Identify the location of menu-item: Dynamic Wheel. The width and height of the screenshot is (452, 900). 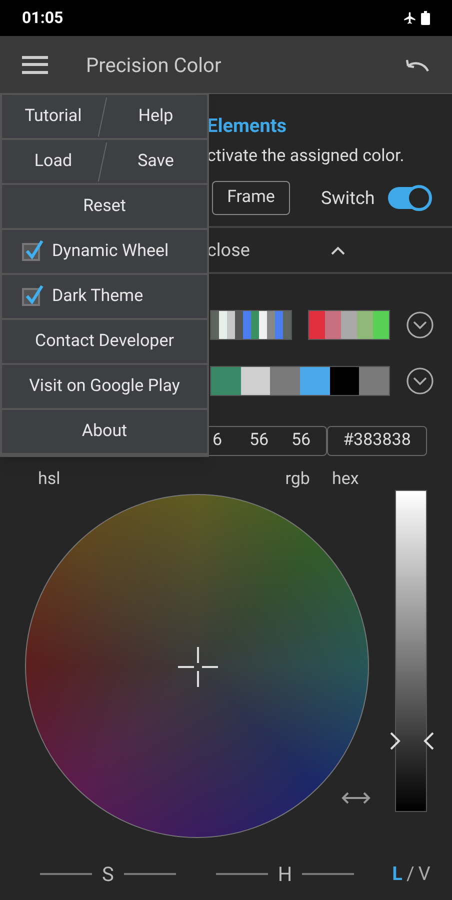
(104, 252).